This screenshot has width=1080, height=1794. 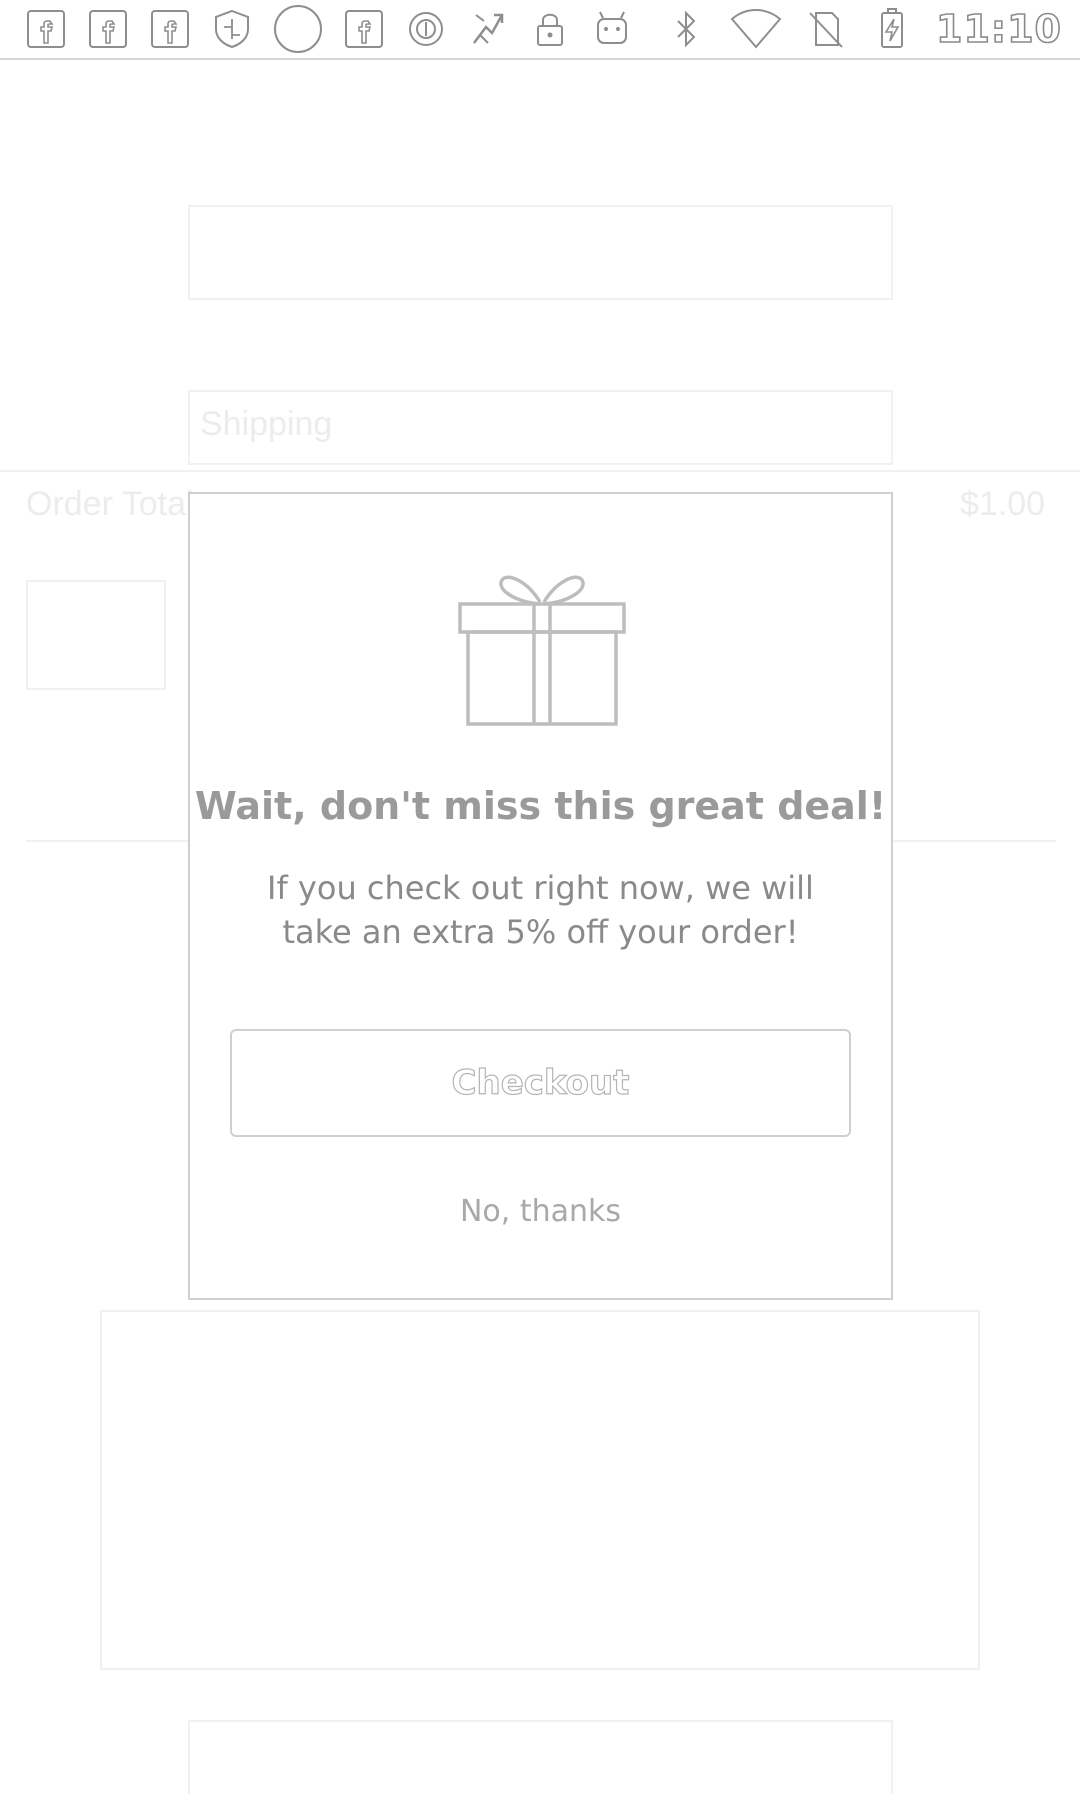 I want to click on bluetooth-icon, so click(x=686, y=29).